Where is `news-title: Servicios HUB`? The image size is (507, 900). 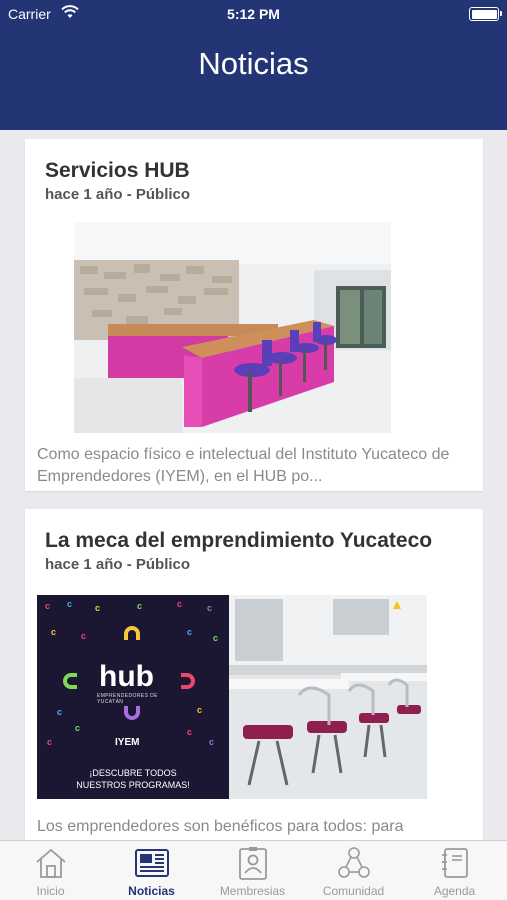
news-title: Servicios HUB is located at coordinates (117, 170).